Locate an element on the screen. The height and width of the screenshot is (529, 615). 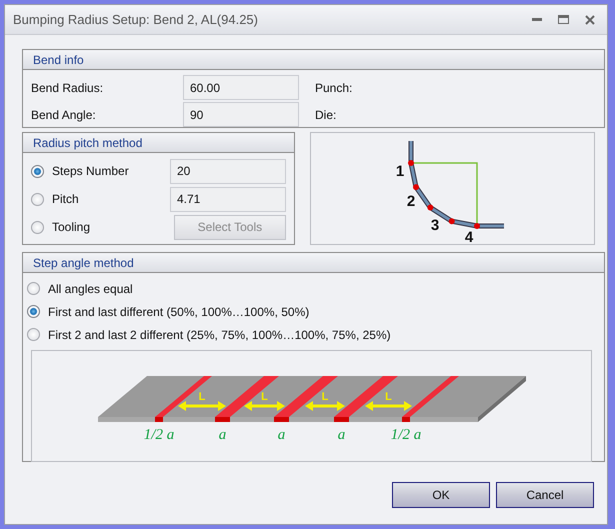
dialog-button: Cancel is located at coordinates (545, 495).